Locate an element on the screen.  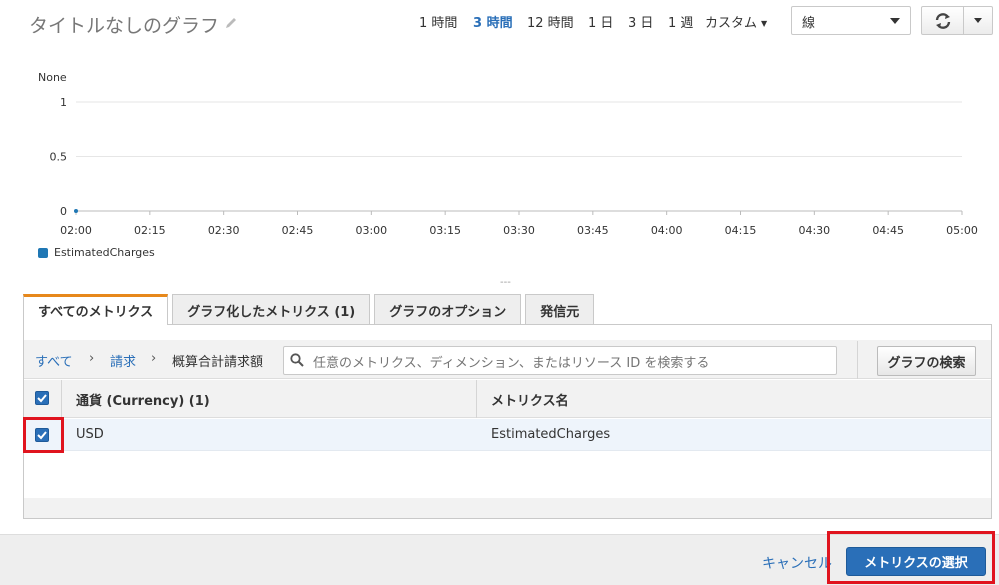
range-1d: 1 日 is located at coordinates (600, 21).